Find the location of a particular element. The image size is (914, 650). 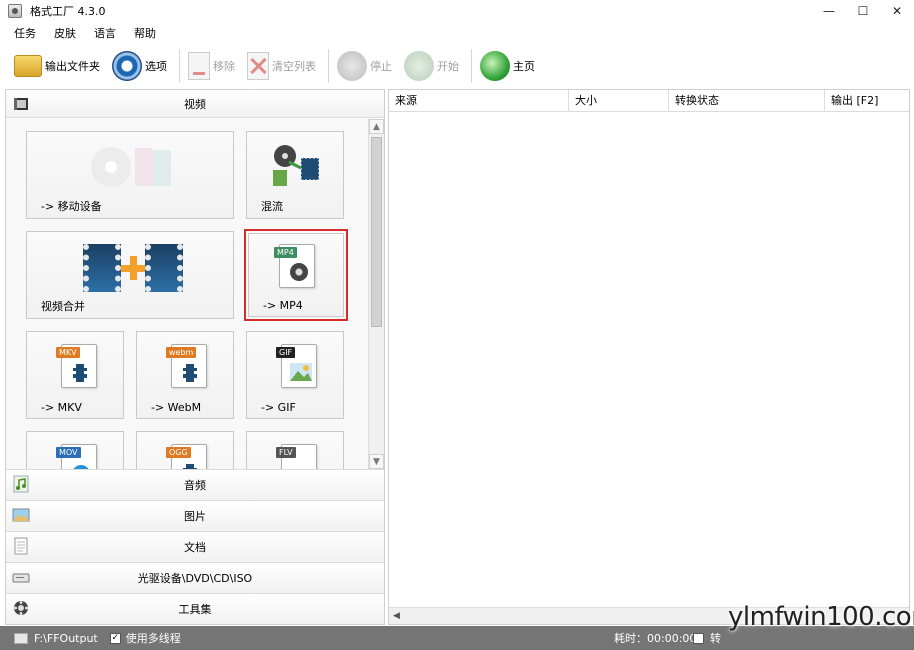

column-output: 输出 [F2] is located at coordinates (867, 101).